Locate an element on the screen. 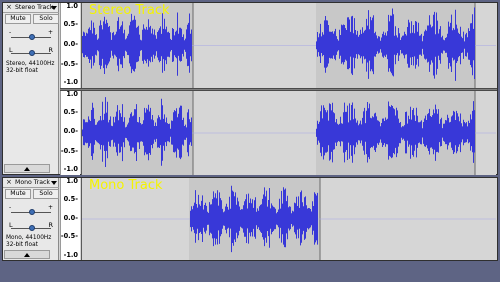 The image size is (500, 282). vertical-ruler-right-channel: 1.0 0.5- 0.0- -0.5- -1.0 is located at coordinates (70, 133).